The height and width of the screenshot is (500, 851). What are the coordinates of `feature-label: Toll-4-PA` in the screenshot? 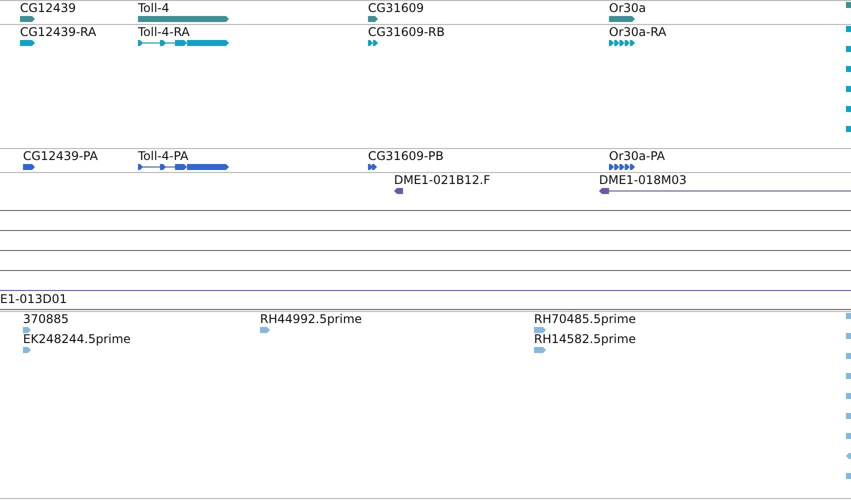 It's located at (163, 157).